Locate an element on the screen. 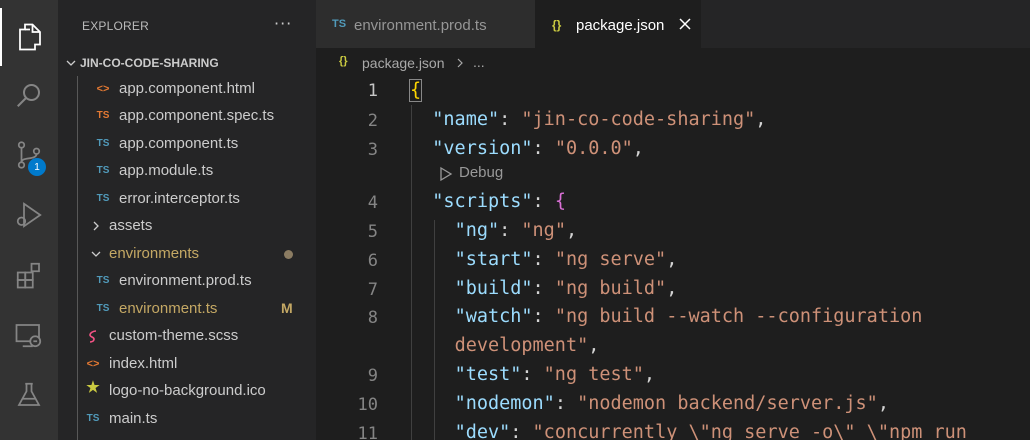 The image size is (1030, 440). line-number: 4 is located at coordinates (372, 203).